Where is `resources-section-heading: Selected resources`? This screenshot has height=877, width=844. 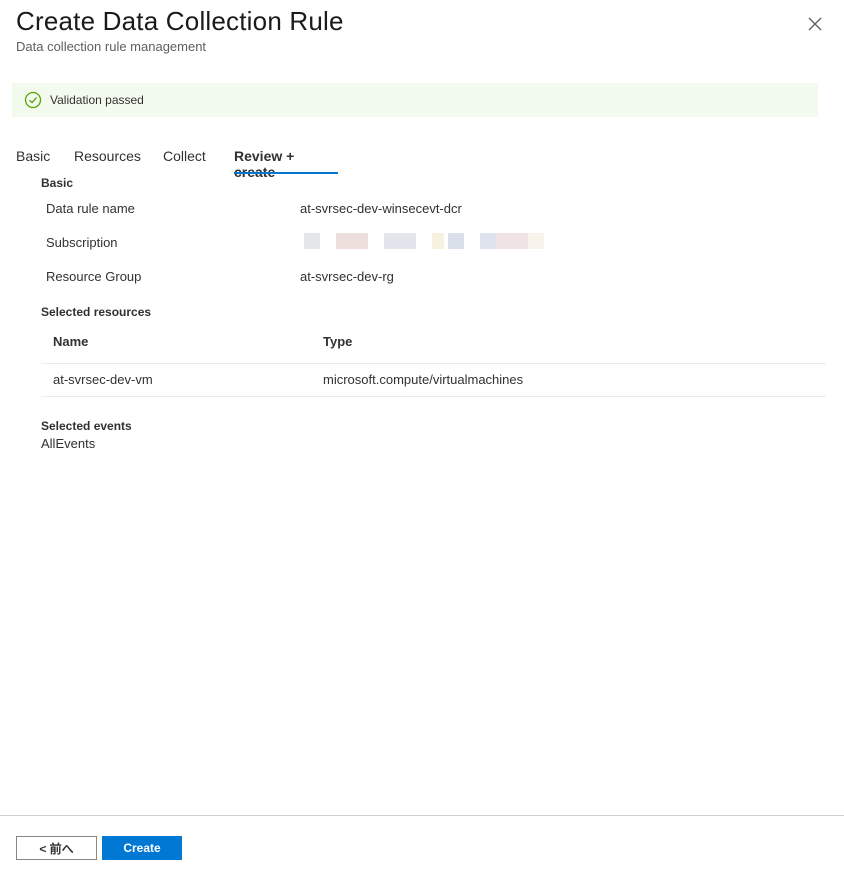
resources-section-heading: Selected resources is located at coordinates (96, 312).